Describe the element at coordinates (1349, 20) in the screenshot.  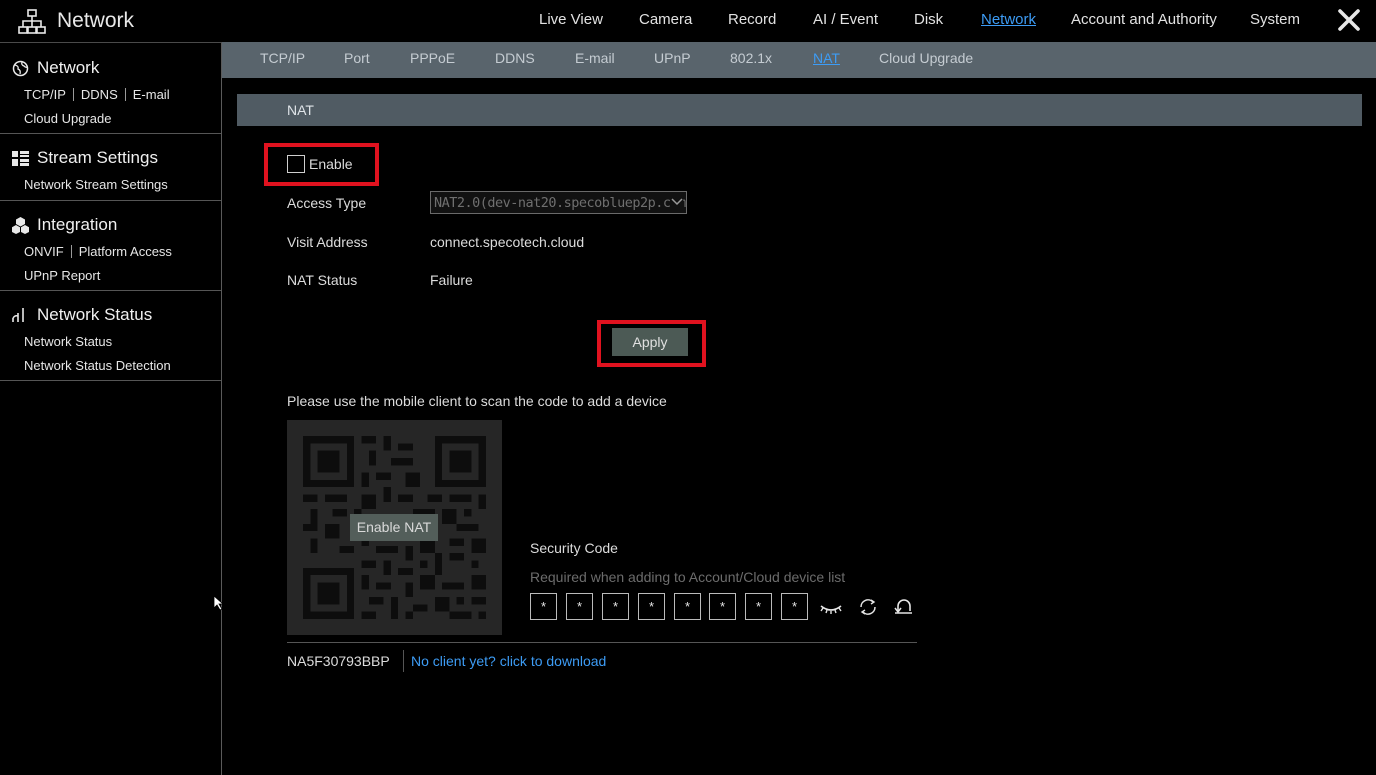
I see `close-icon` at that location.